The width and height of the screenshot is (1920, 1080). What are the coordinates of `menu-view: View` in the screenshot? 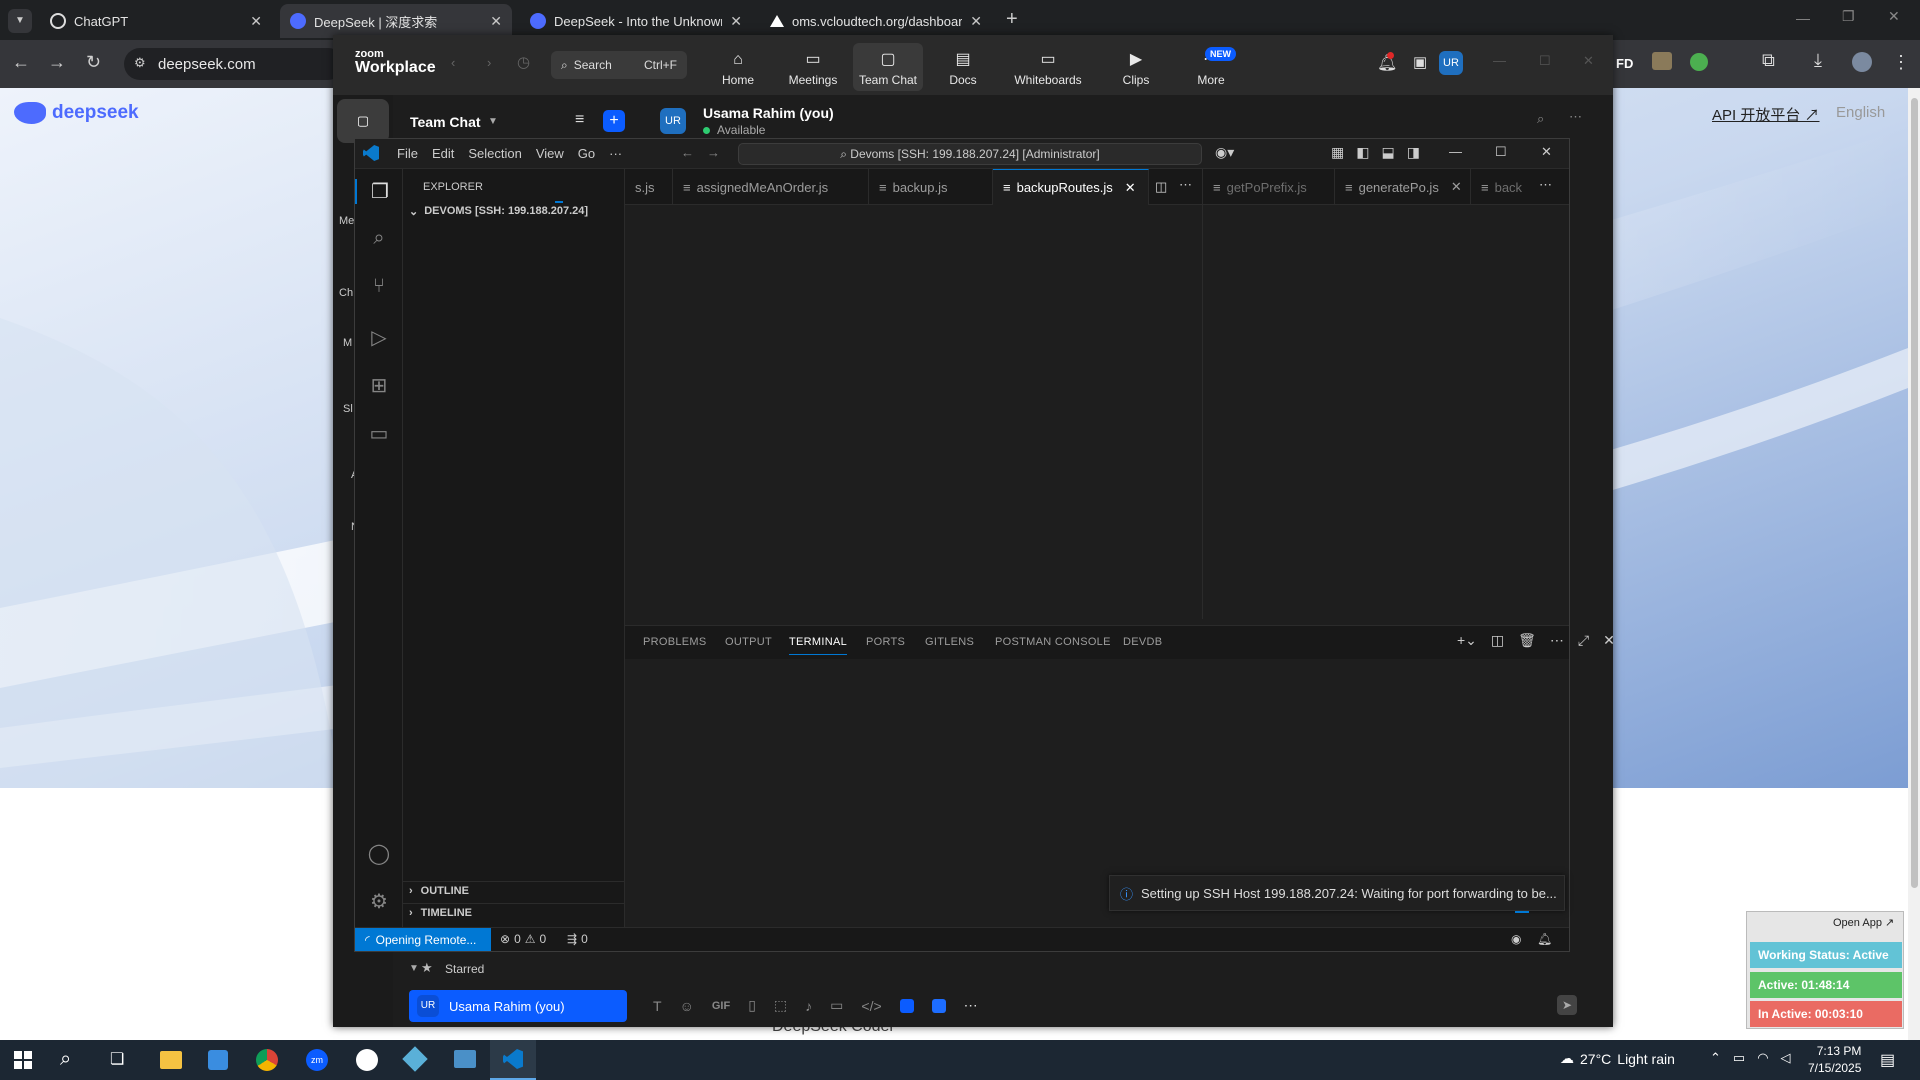 It's located at (550, 153).